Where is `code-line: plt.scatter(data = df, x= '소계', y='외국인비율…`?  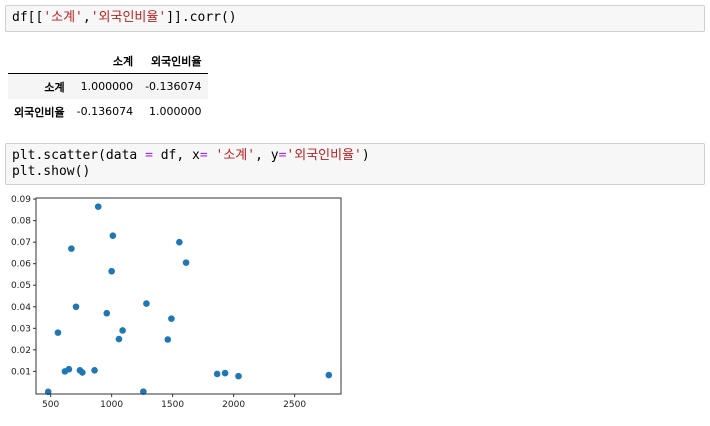 code-line: plt.scatter(data = df, x= '소계', y='외국인비율… is located at coordinates (355, 156).